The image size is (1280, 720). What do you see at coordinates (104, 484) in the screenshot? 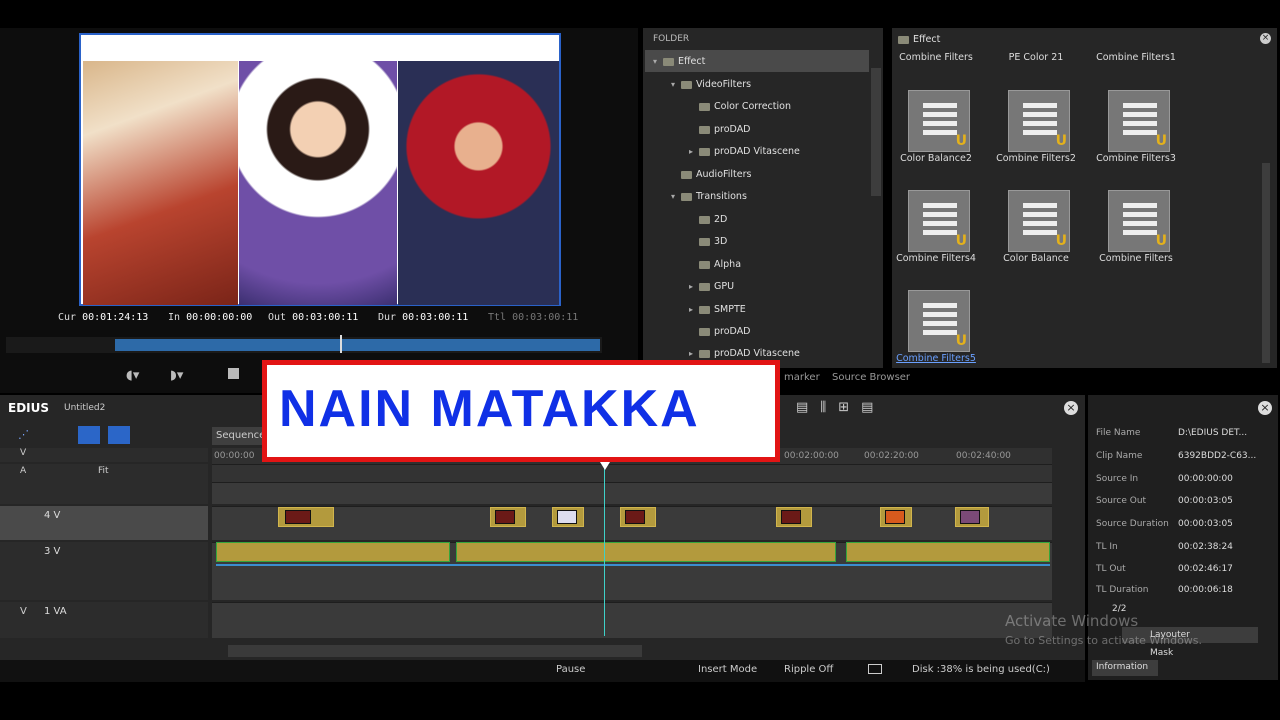
I see `track-header-a: A Fit` at bounding box center [104, 484].